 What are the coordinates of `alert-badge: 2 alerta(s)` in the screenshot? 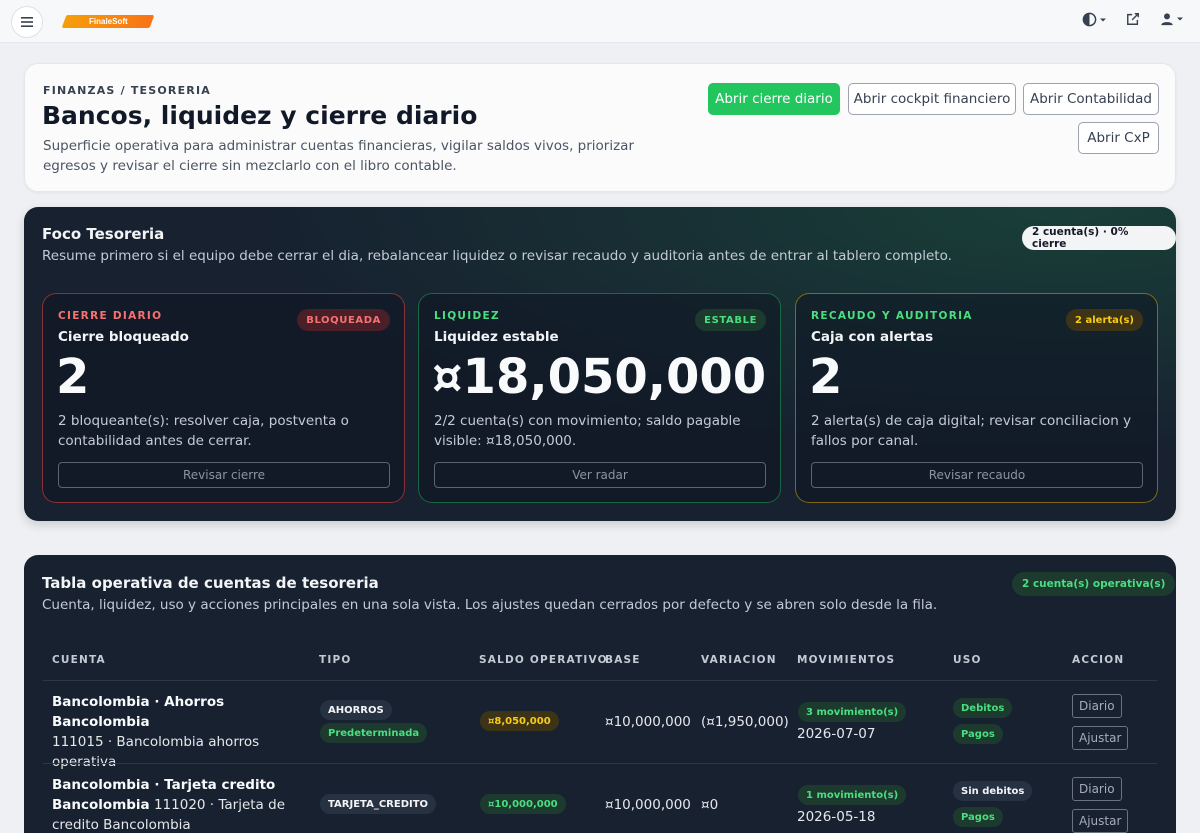 It's located at (1104, 320).